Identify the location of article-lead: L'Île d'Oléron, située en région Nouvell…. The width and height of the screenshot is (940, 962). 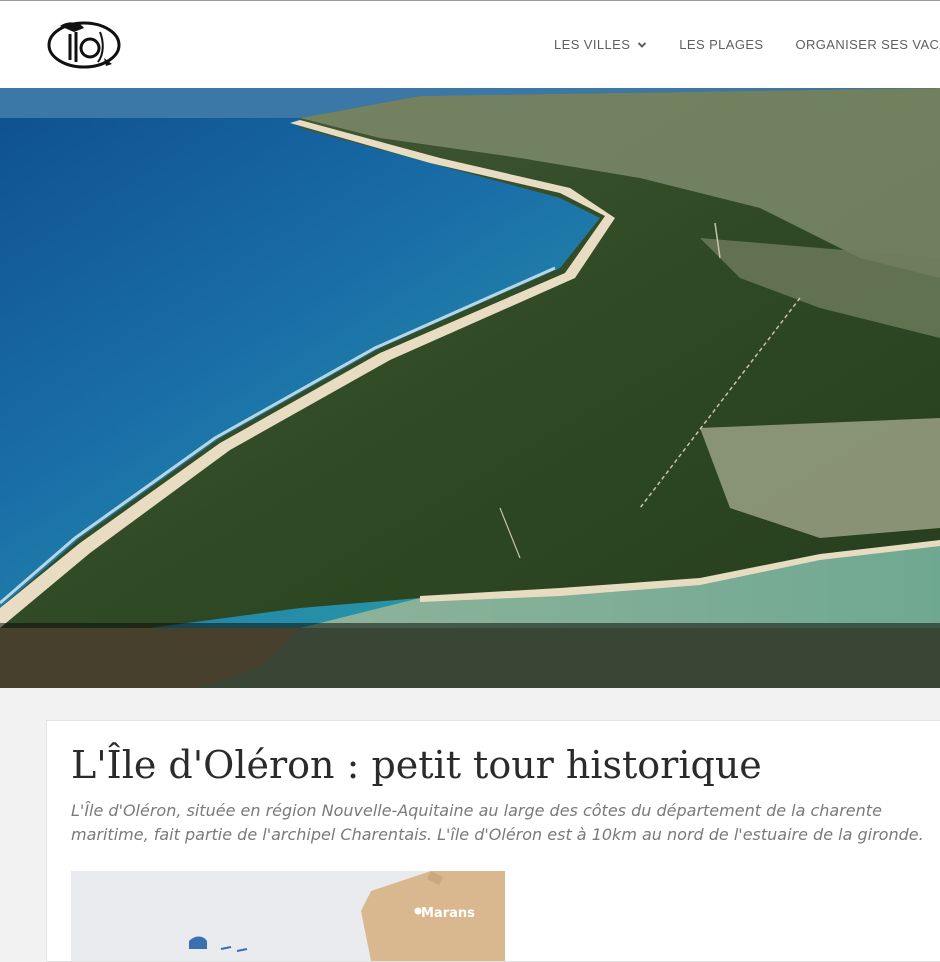
(504, 823).